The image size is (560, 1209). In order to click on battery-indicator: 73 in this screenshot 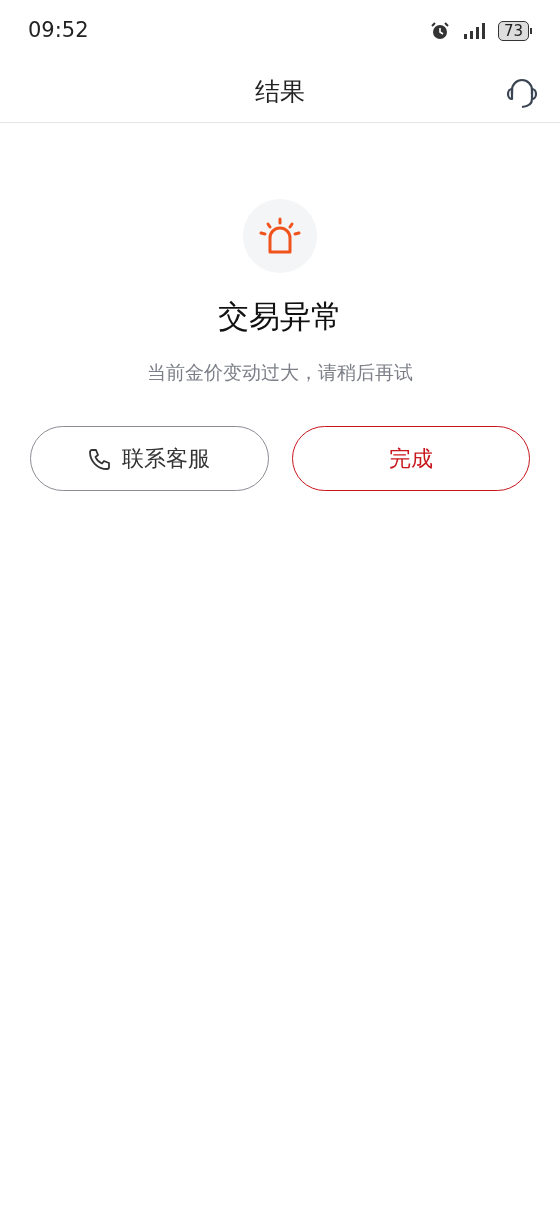, I will do `click(513, 31)`.